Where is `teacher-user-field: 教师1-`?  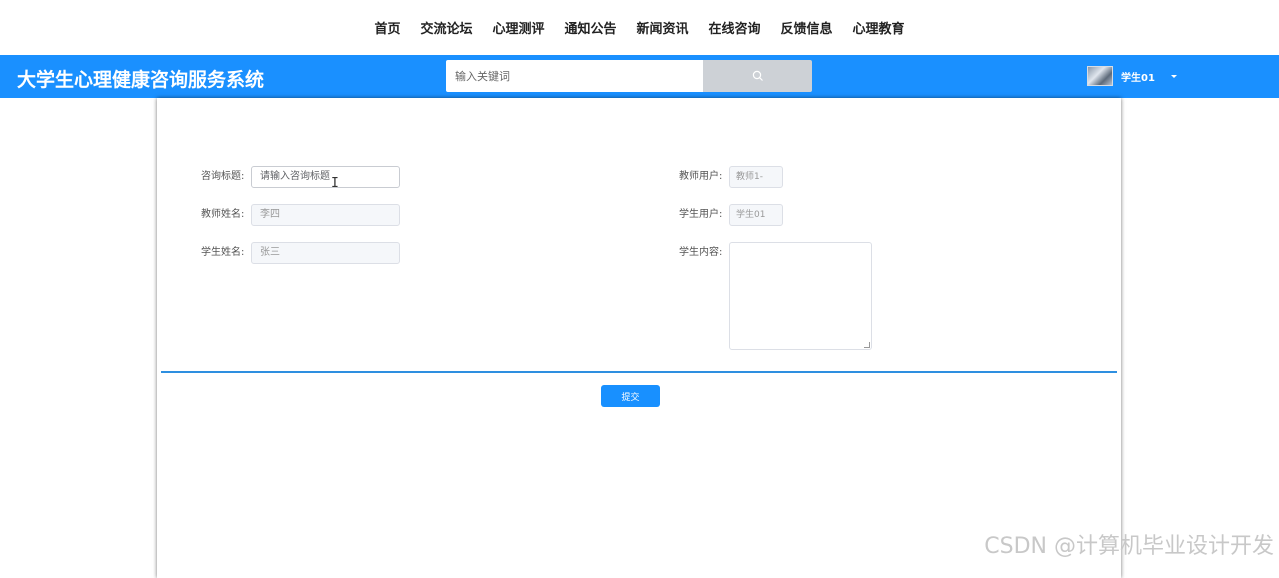
teacher-user-field: 教师1- is located at coordinates (756, 177).